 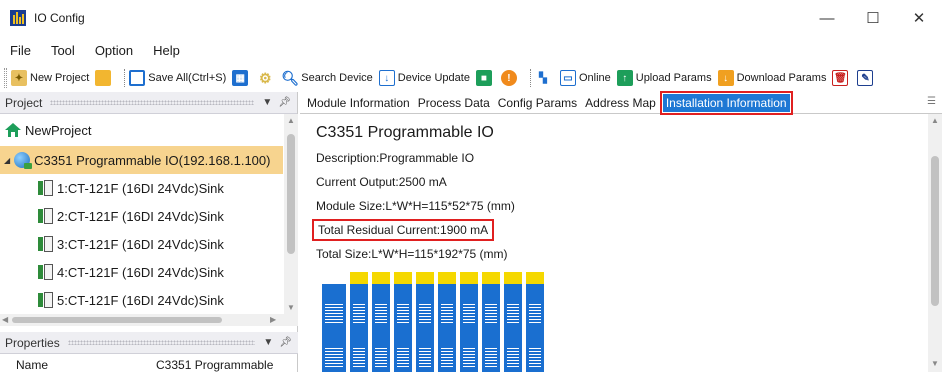 What do you see at coordinates (827, 18) in the screenshot?
I see `minimize-button: —` at bounding box center [827, 18].